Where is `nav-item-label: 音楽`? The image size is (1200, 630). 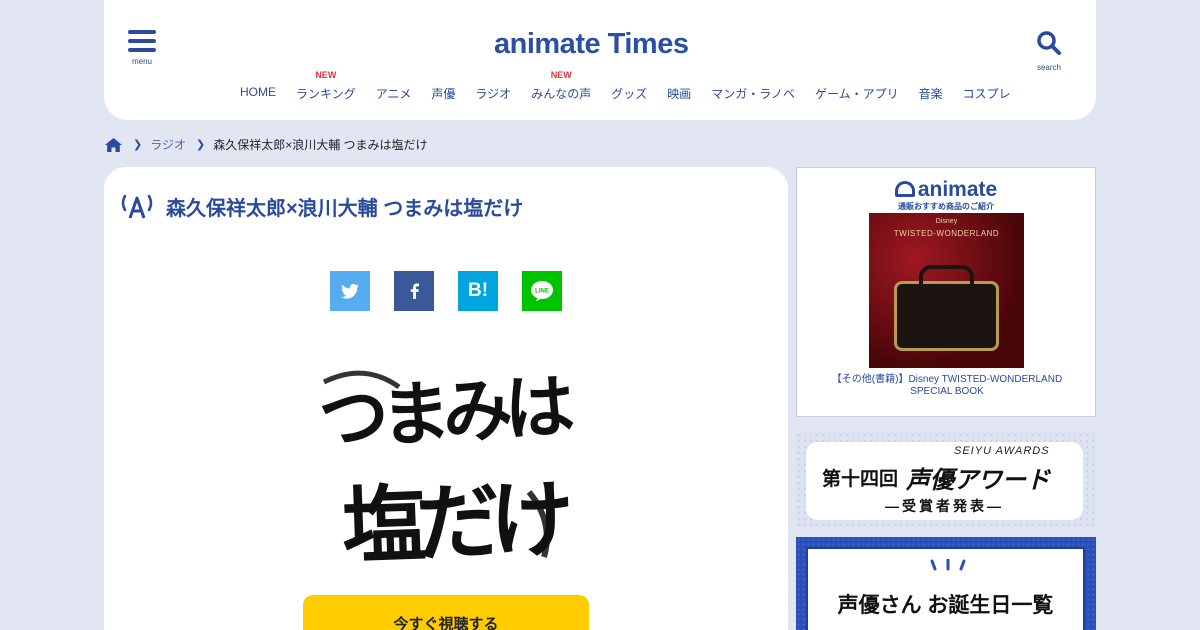 nav-item-label: 音楽 is located at coordinates (930, 94).